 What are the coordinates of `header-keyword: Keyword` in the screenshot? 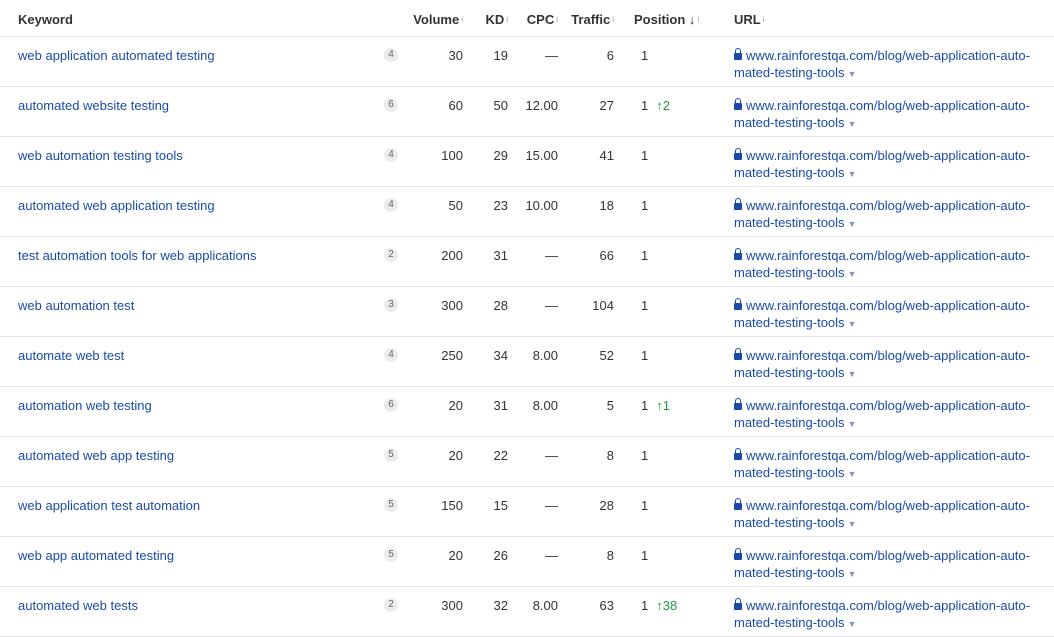 It's located at (45, 19).